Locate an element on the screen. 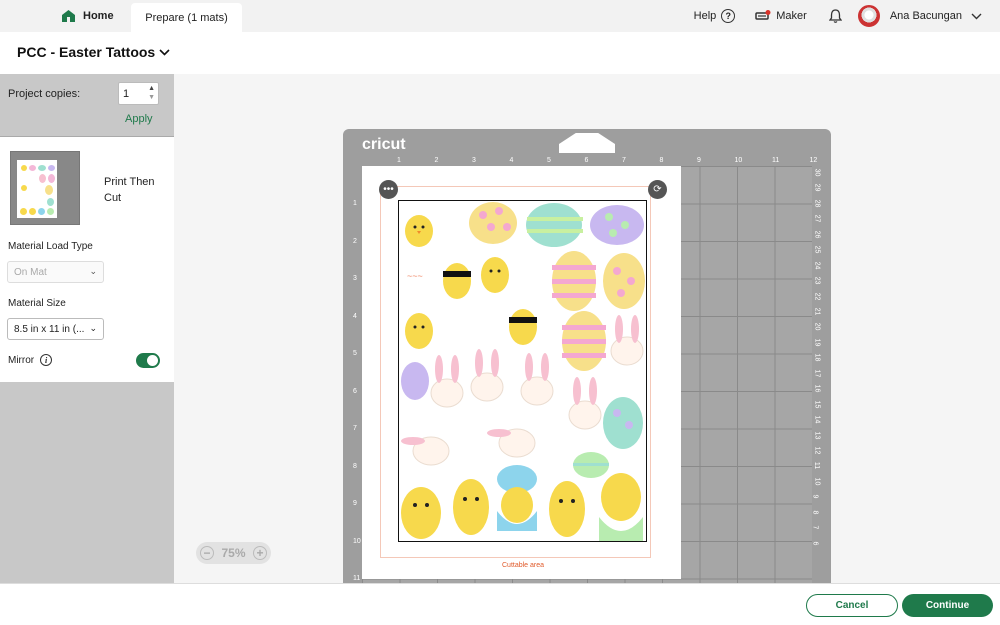 This screenshot has height=625, width=1000. right-ruler-tick: 21 is located at coordinates (817, 311).